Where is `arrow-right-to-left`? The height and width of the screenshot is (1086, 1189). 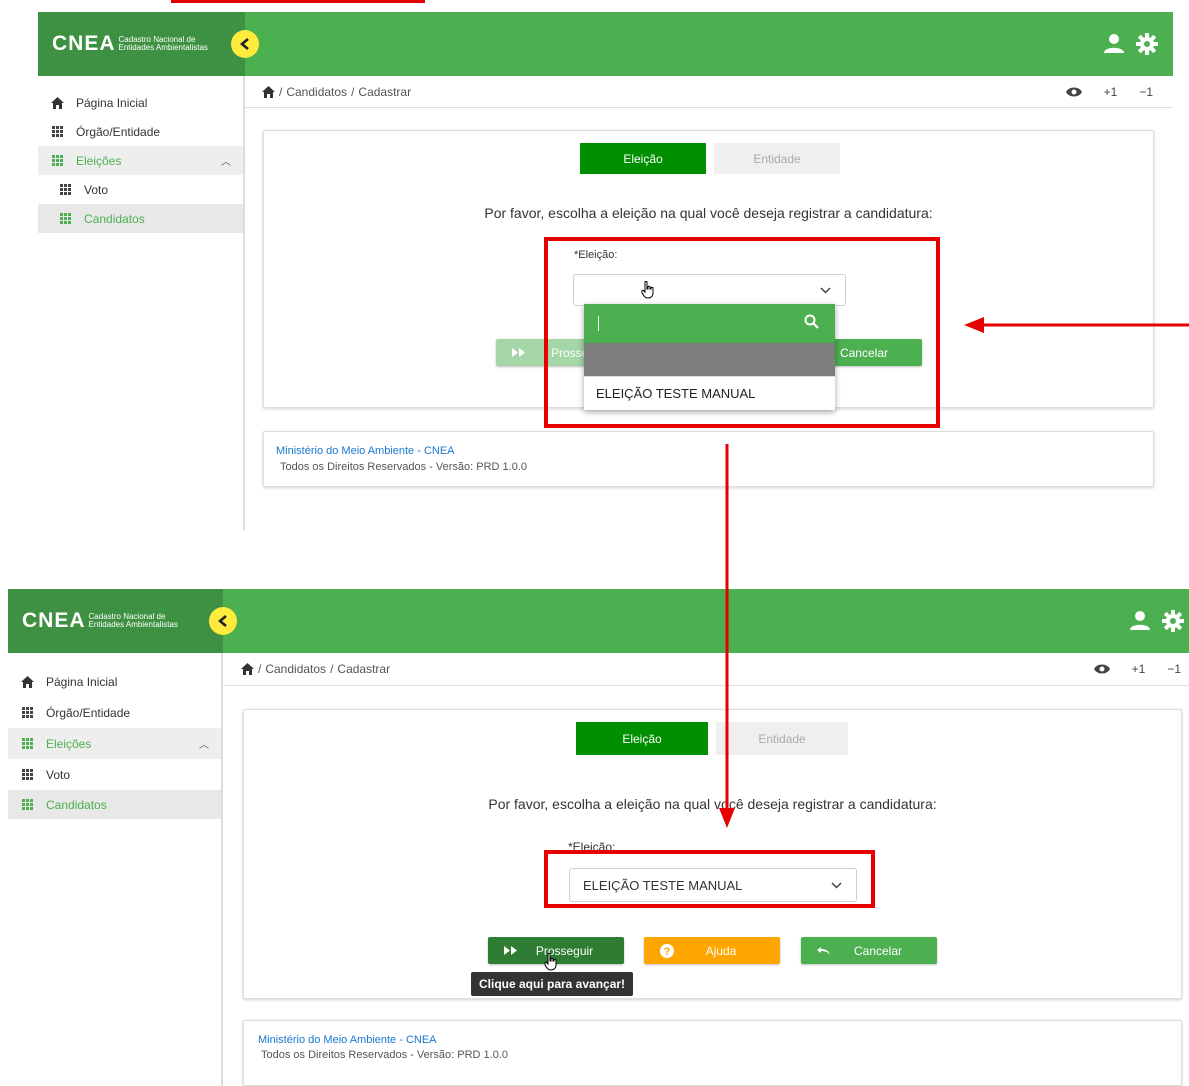
arrow-right-to-left is located at coordinates (1076, 325).